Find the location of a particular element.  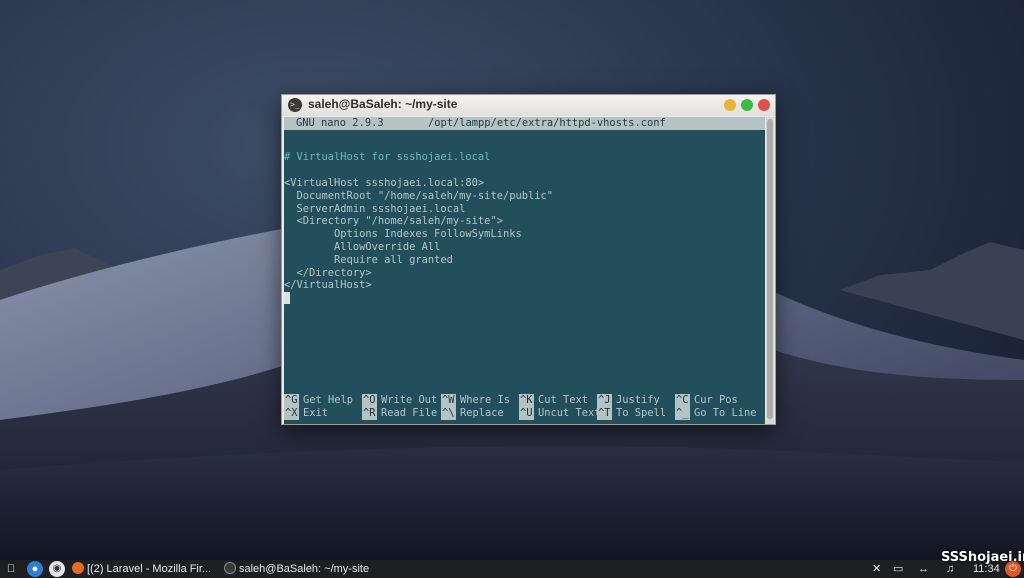

shortcut-label: Replace is located at coordinates (482, 413).